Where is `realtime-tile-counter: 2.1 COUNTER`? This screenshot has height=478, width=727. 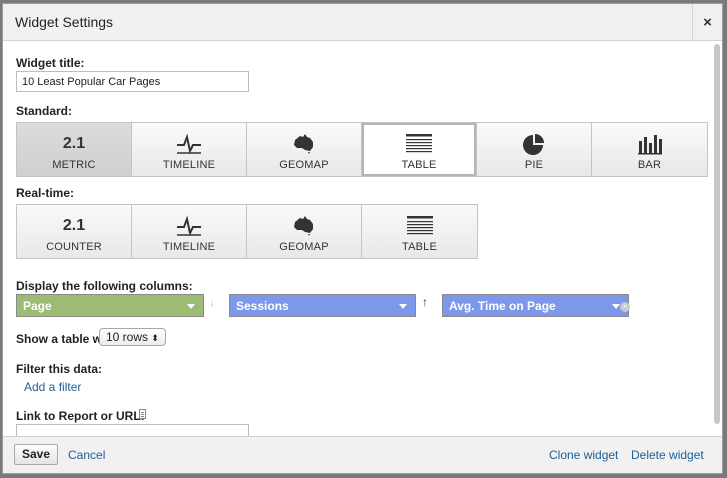 realtime-tile-counter: 2.1 COUNTER is located at coordinates (74, 231).